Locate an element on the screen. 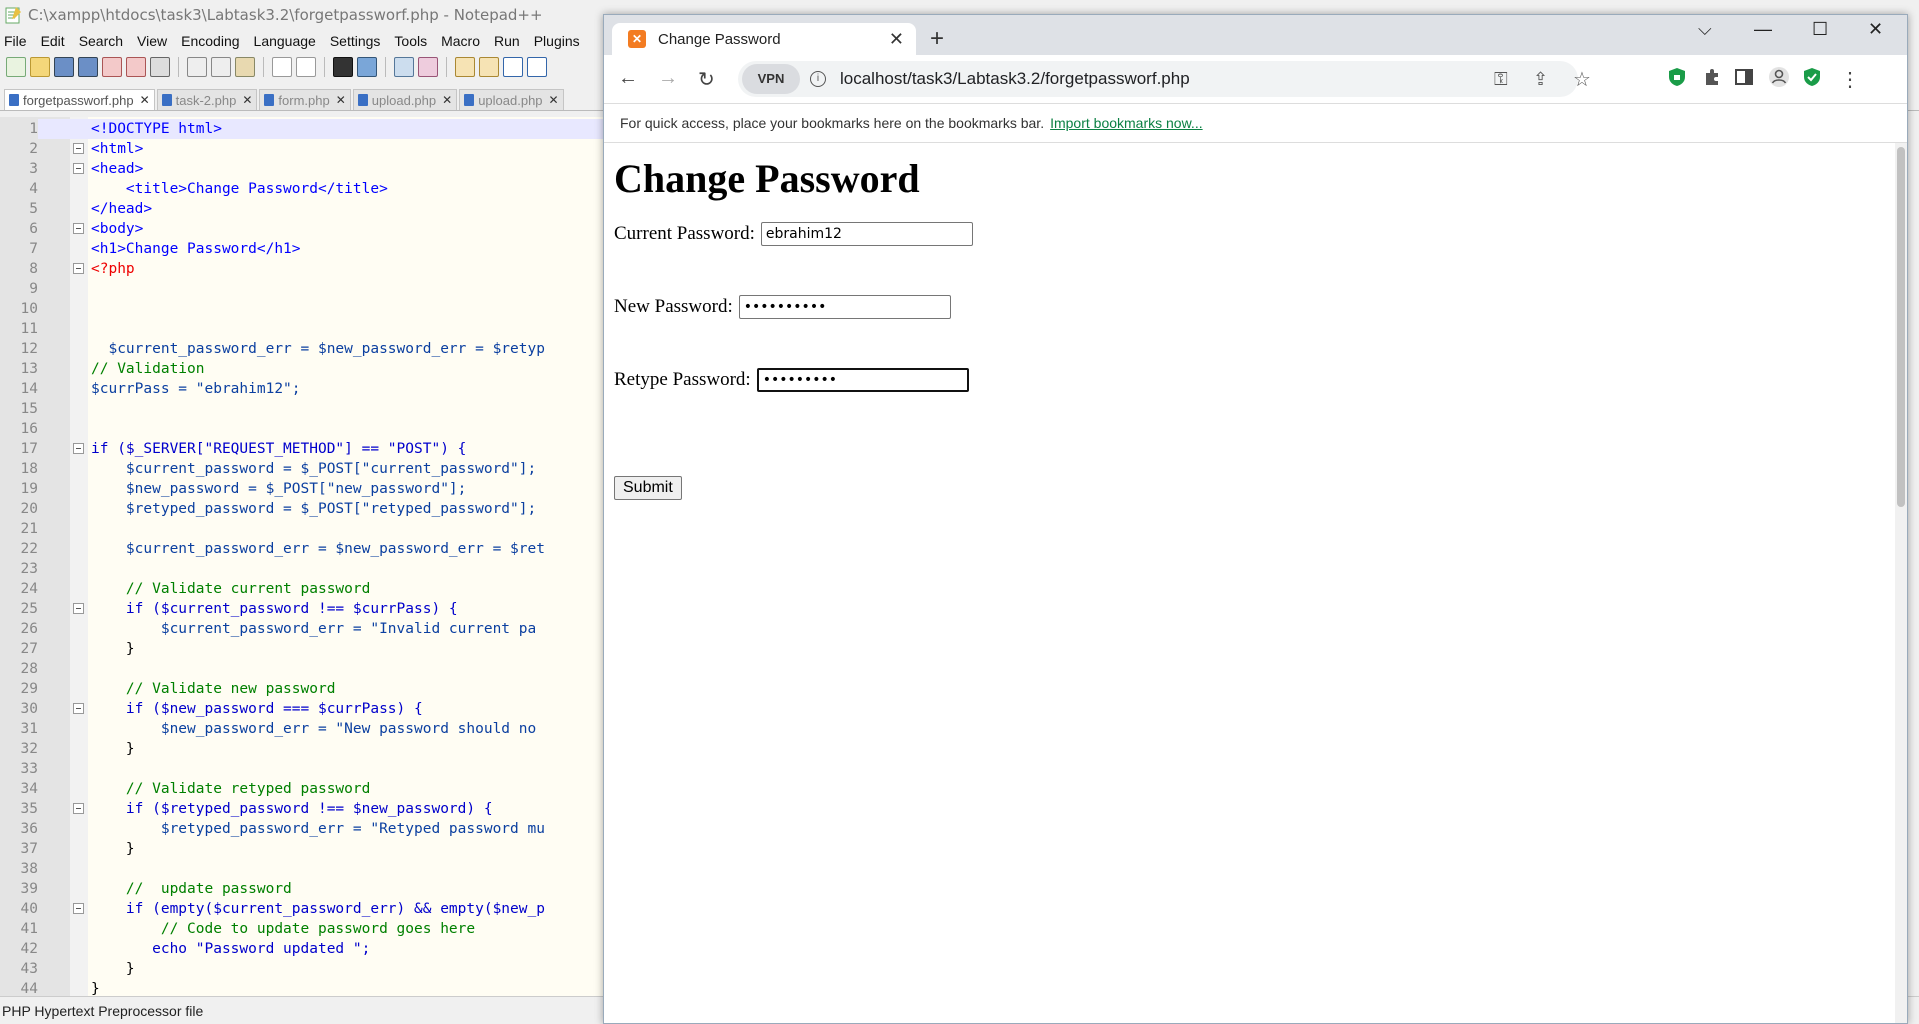  menu-macro: Macro is located at coordinates (460, 41).